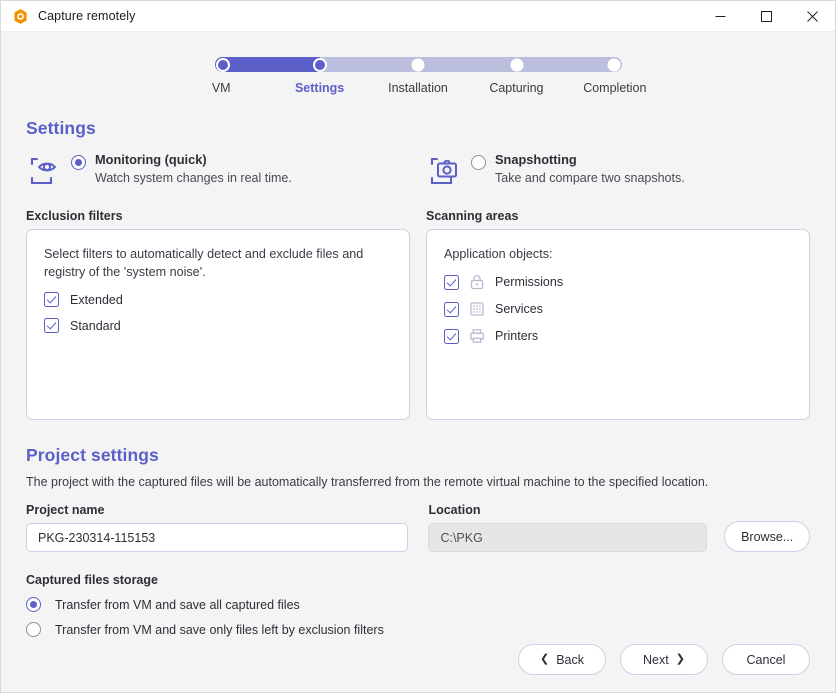 The height and width of the screenshot is (693, 836). Describe the element at coordinates (151, 159) in the screenshot. I see `mode-monitoring-name: Monitoring (quick)` at that location.